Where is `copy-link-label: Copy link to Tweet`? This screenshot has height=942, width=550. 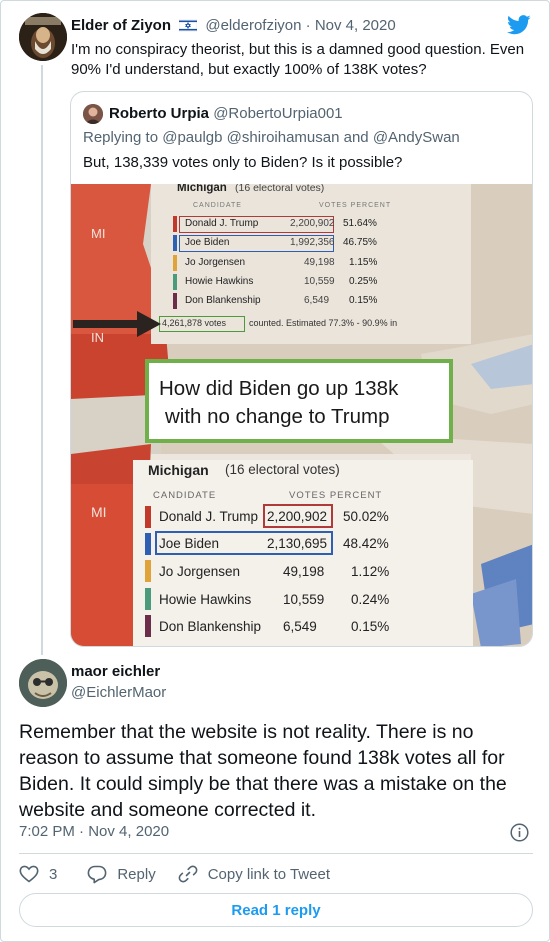
copy-link-label: Copy link to Tweet is located at coordinates (268, 874).